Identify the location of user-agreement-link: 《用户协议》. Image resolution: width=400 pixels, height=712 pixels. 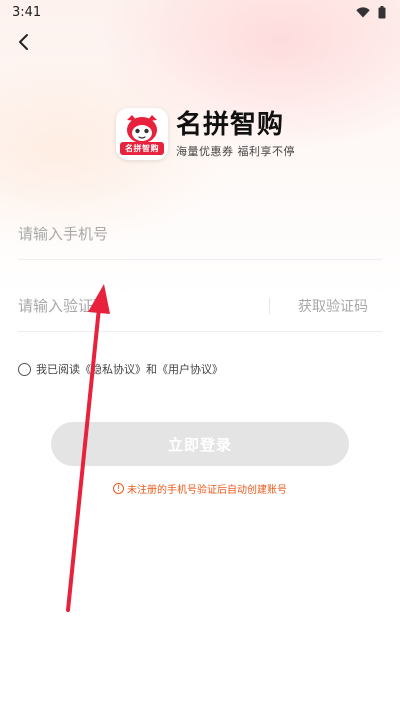
(190, 369).